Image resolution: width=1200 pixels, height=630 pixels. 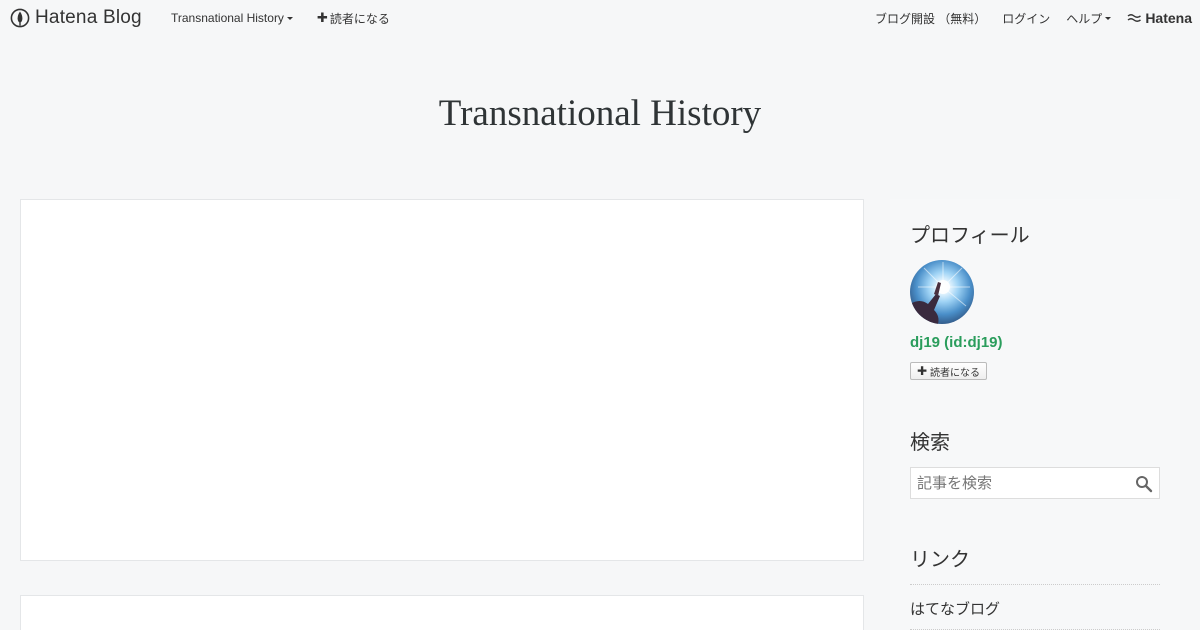 I want to click on login-label: ログイン, so click(x=1026, y=18).